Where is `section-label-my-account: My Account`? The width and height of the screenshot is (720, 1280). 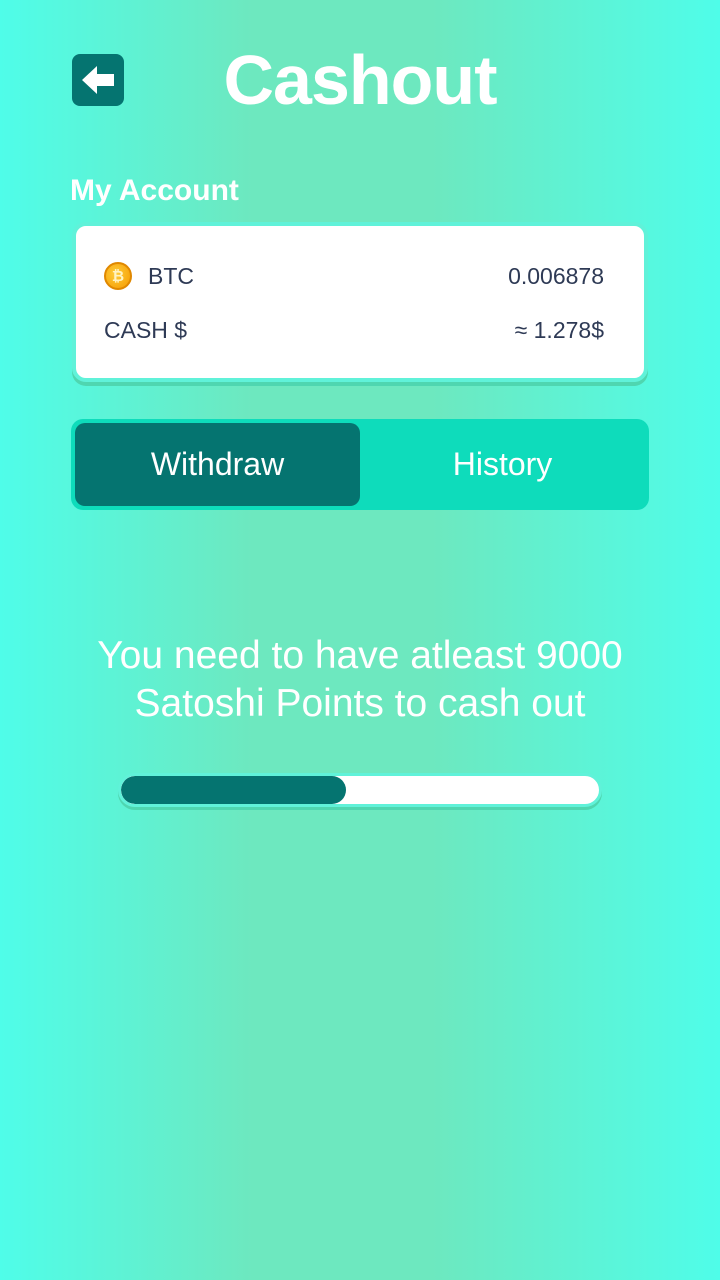
section-label-my-account: My Account is located at coordinates (154, 190).